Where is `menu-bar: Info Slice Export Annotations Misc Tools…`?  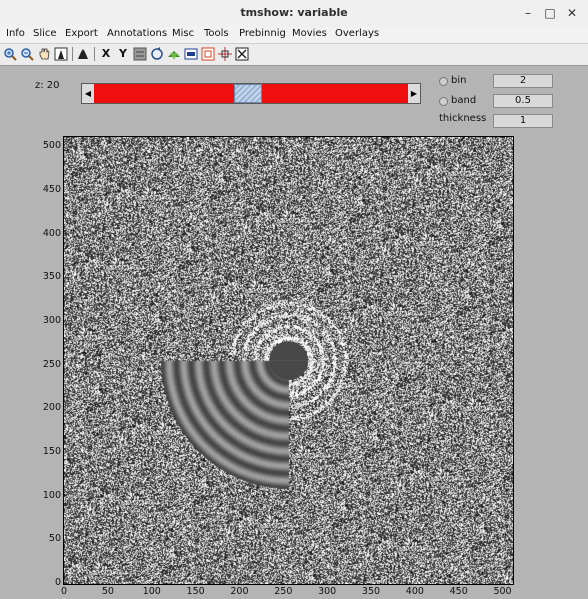
menu-bar: Info Slice Export Annotations Misc Tools… is located at coordinates (294, 35).